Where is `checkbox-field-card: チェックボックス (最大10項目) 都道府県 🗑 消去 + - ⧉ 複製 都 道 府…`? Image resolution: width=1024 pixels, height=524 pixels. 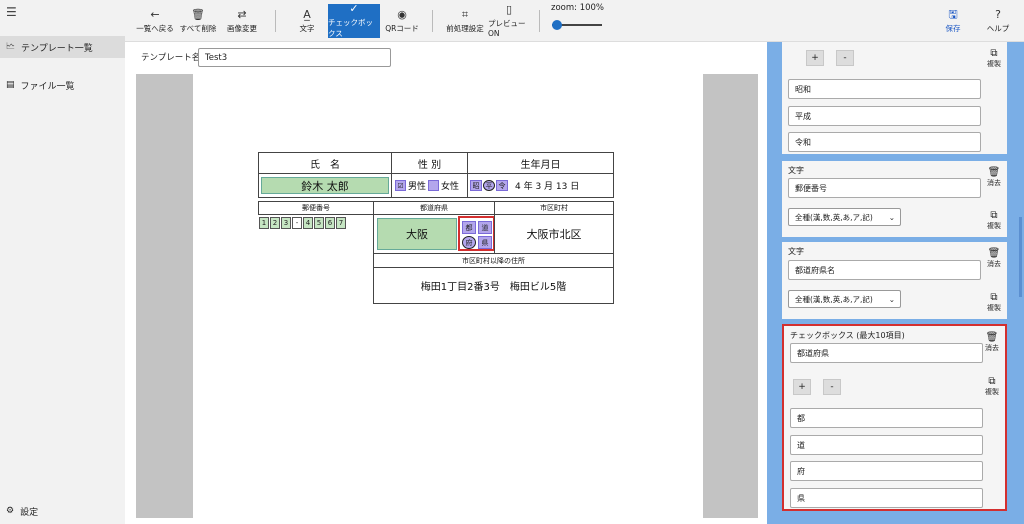 checkbox-field-card: チェックボックス (最大10項目) 都道府県 🗑 消去 + - ⧉ 複製 都 道 府… is located at coordinates (894, 417).